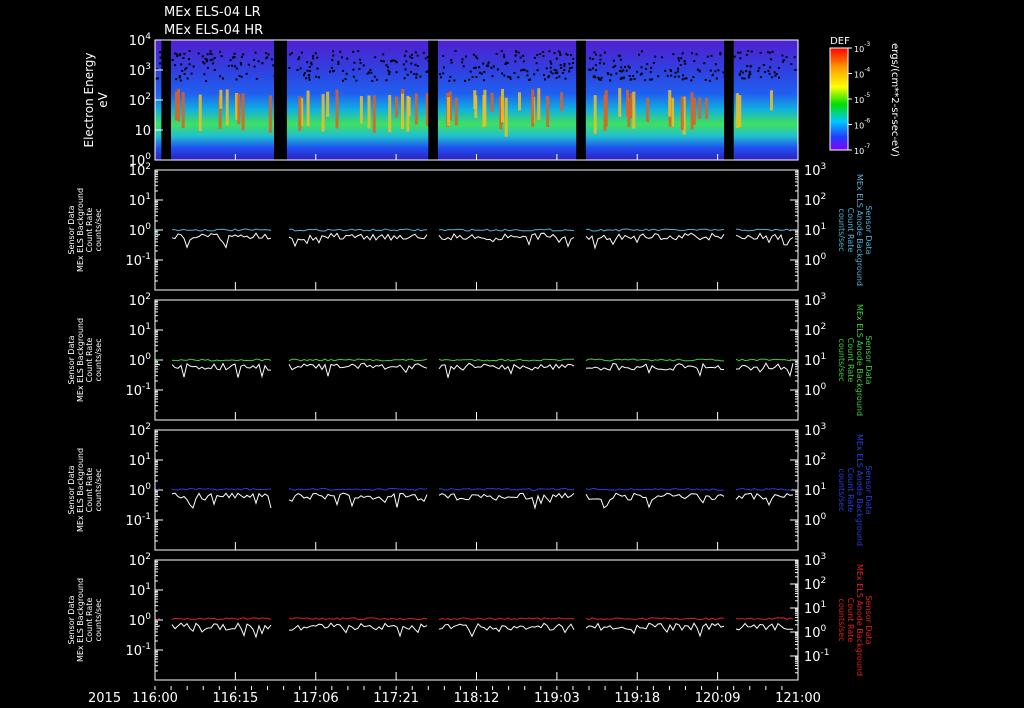  Describe the element at coordinates (71, 359) in the screenshot. I see `left-ylabel-line: Sensor Data` at that location.